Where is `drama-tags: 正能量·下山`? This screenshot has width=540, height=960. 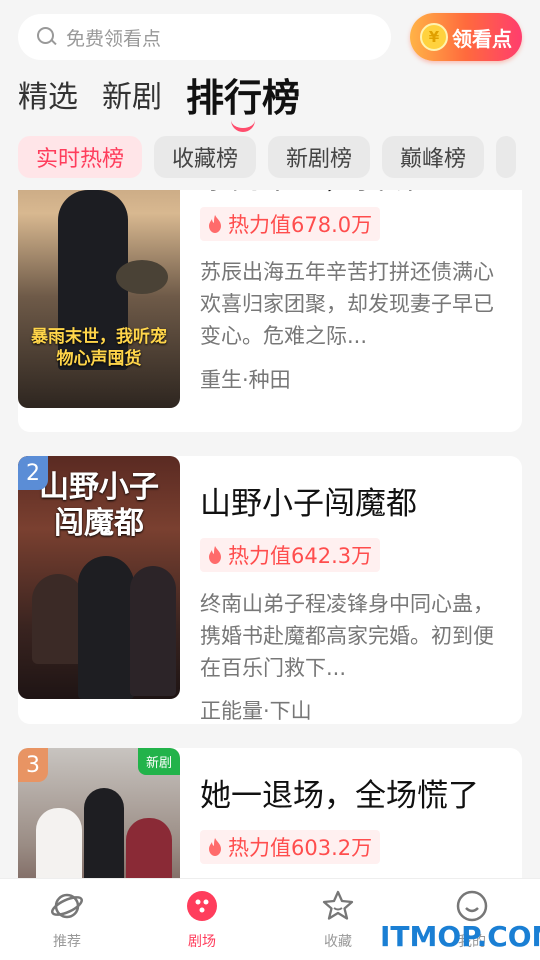
drama-tags: 正能量·下山 is located at coordinates (256, 711).